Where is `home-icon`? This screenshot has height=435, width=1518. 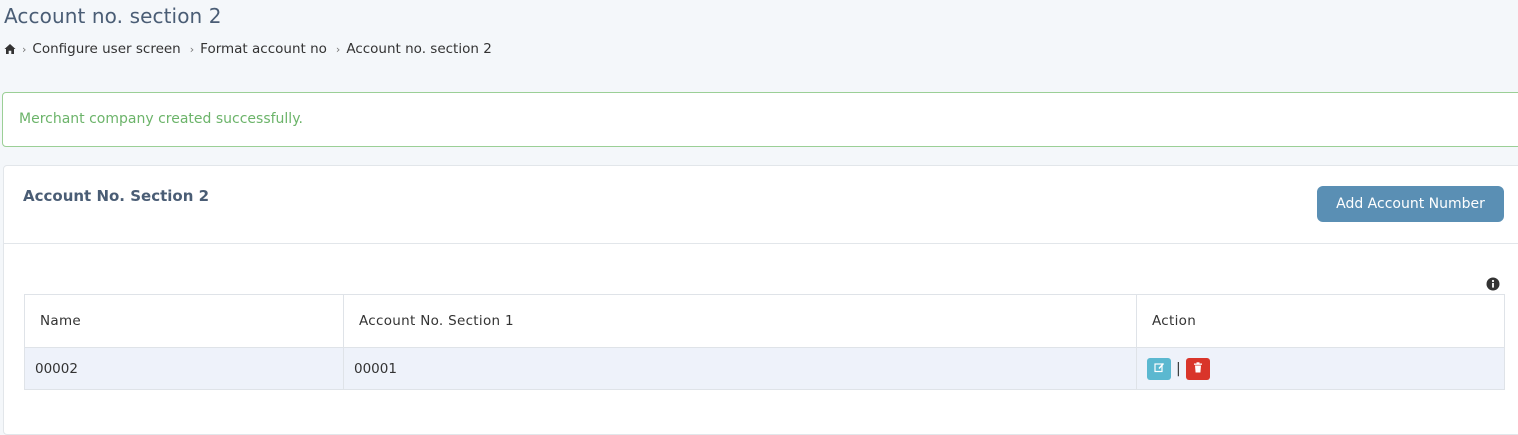
home-icon is located at coordinates (10, 49).